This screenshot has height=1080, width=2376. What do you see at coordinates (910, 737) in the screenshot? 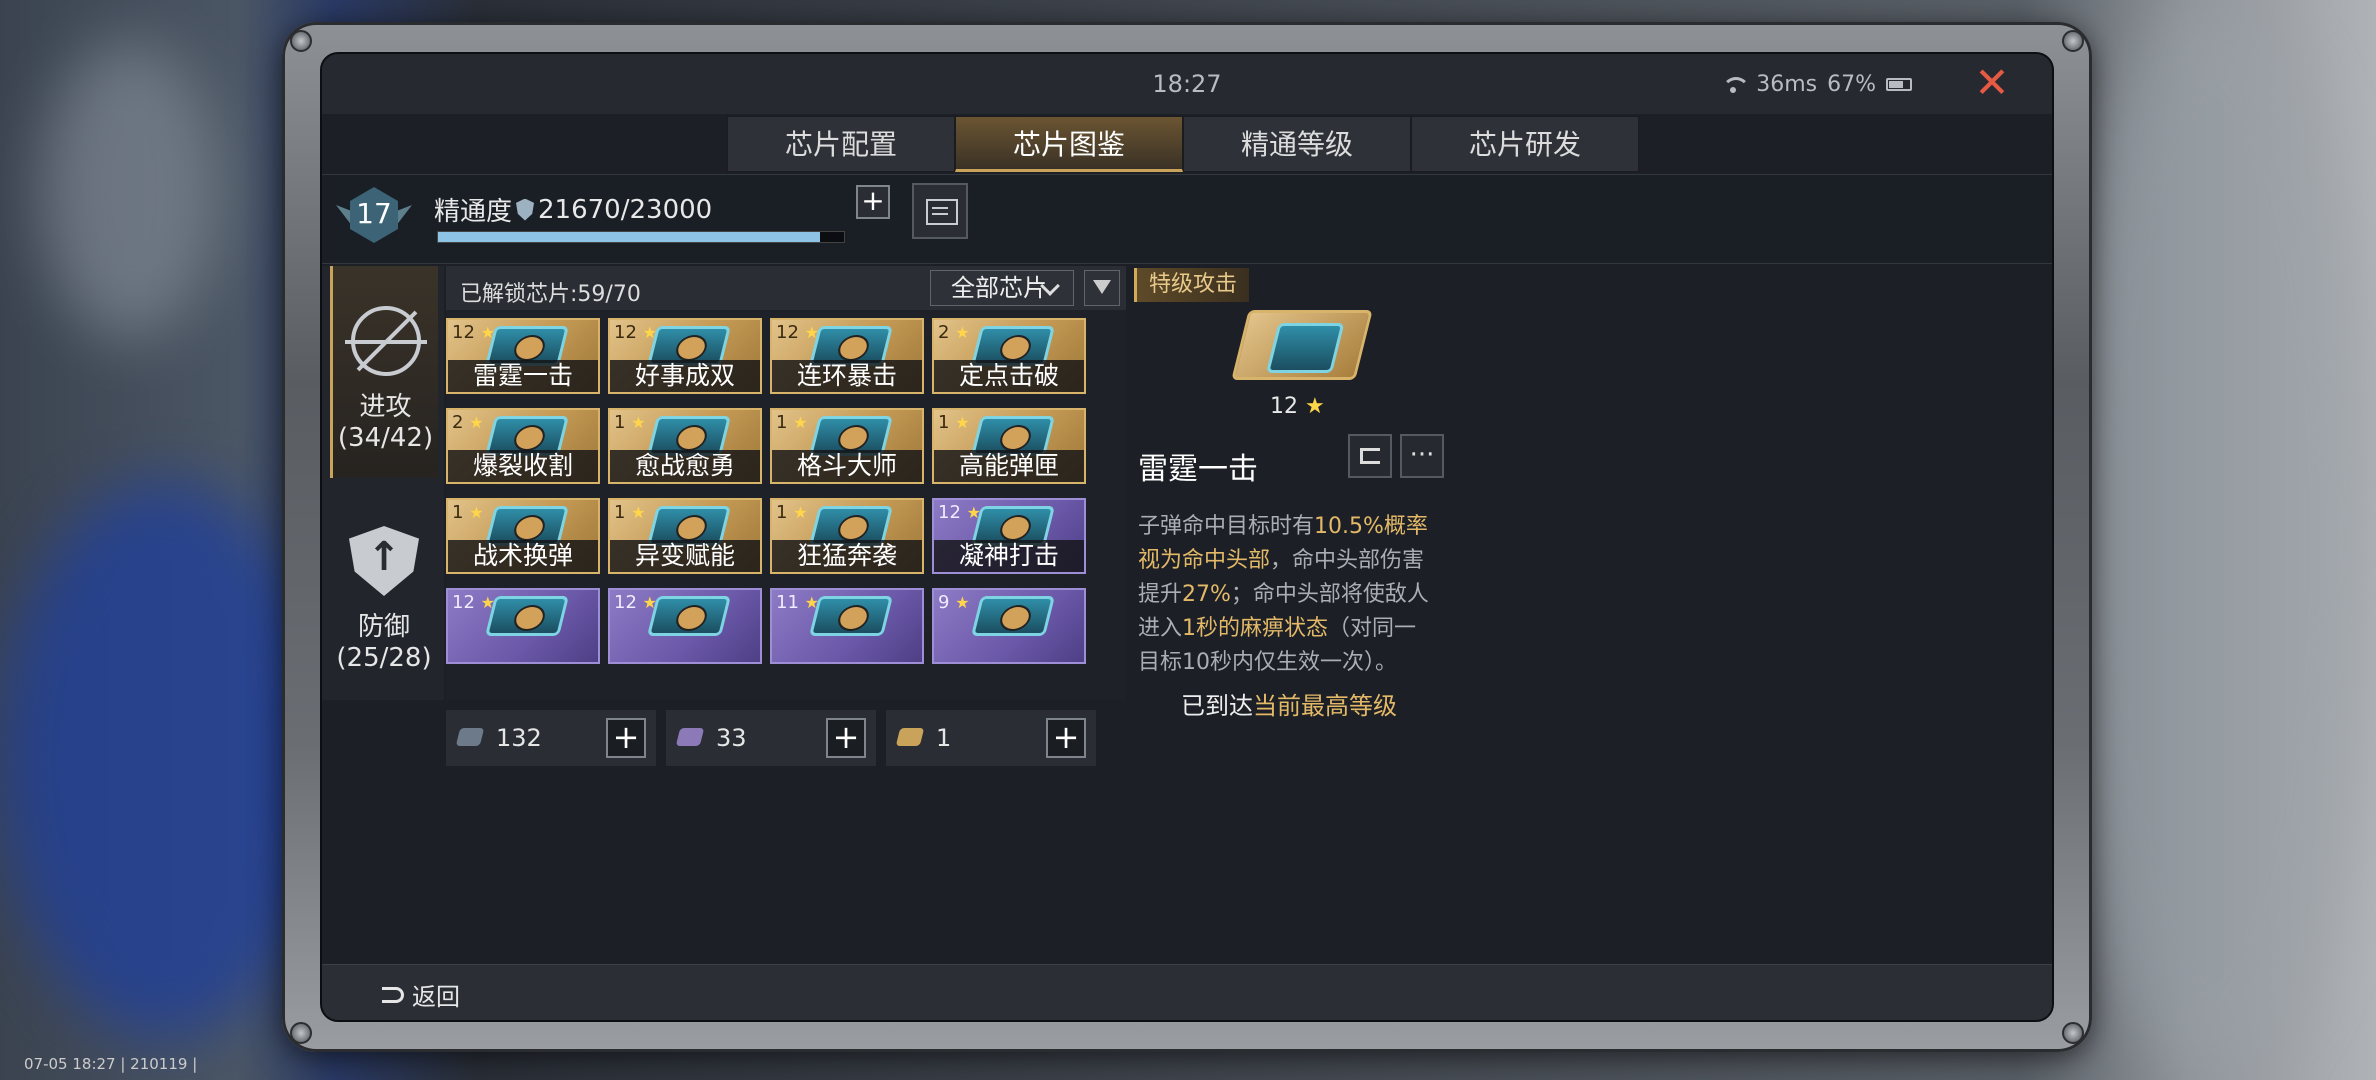
I see `token-icon` at bounding box center [910, 737].